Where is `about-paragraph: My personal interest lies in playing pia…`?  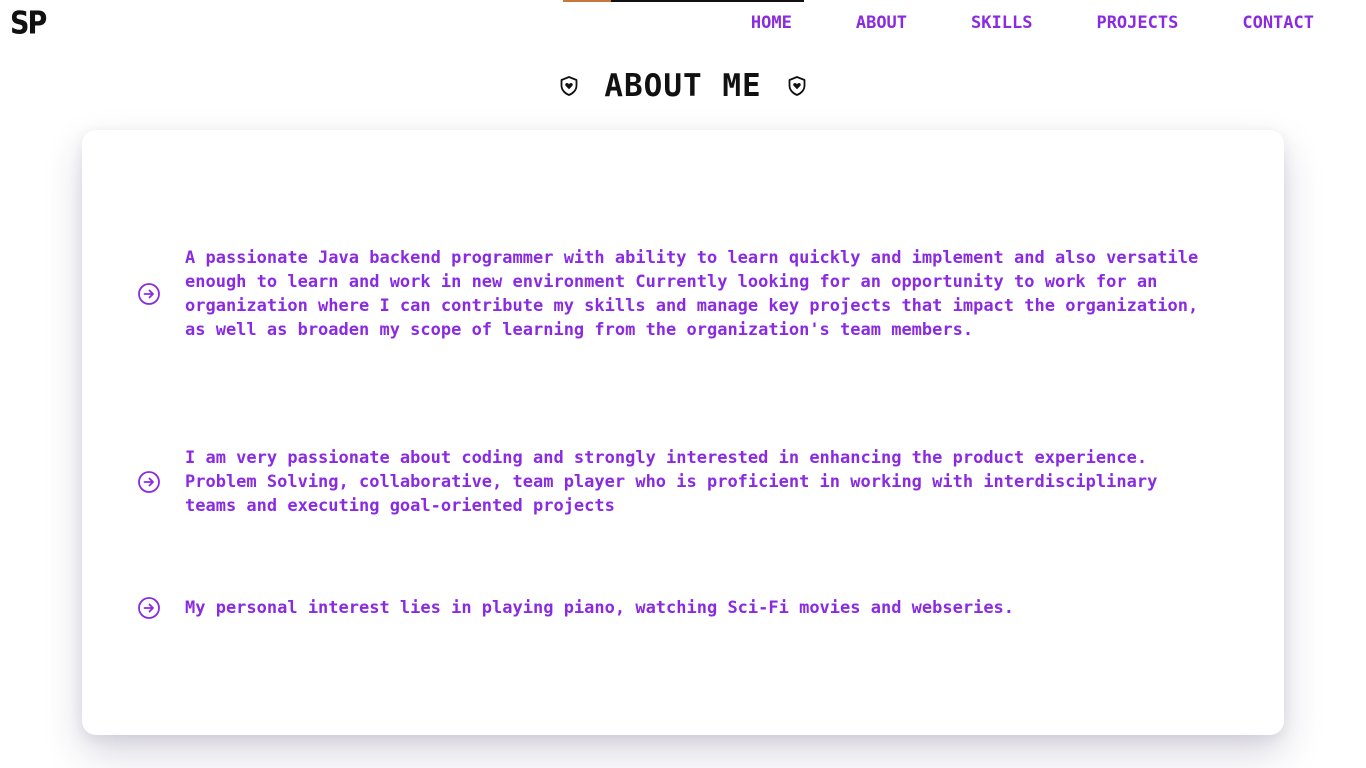
about-paragraph: My personal interest lies in playing pia… is located at coordinates (600, 608).